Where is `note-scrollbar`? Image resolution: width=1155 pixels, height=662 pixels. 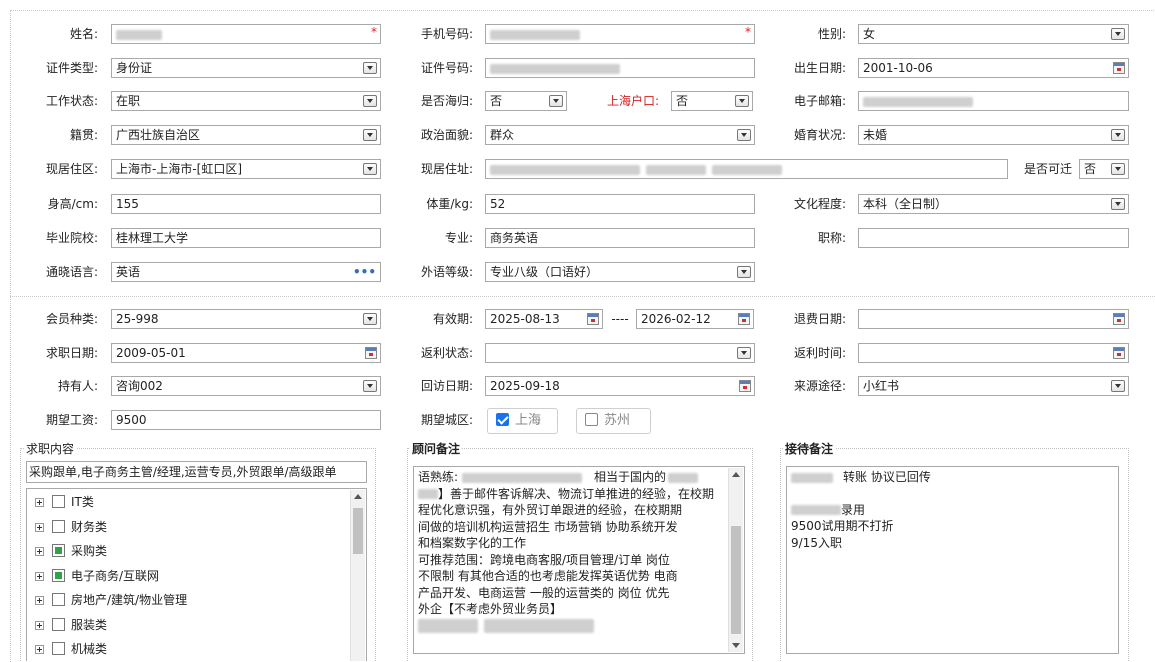
note-scrollbar is located at coordinates (735, 560).